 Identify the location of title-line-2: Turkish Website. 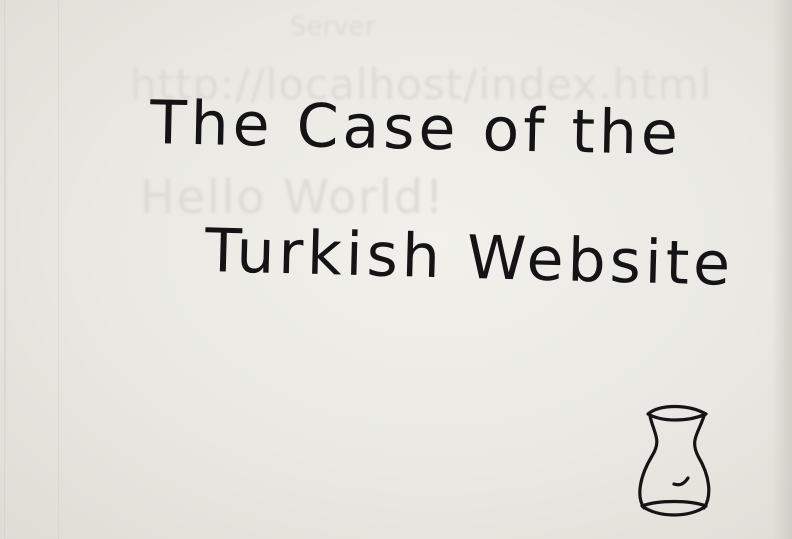
(469, 258).